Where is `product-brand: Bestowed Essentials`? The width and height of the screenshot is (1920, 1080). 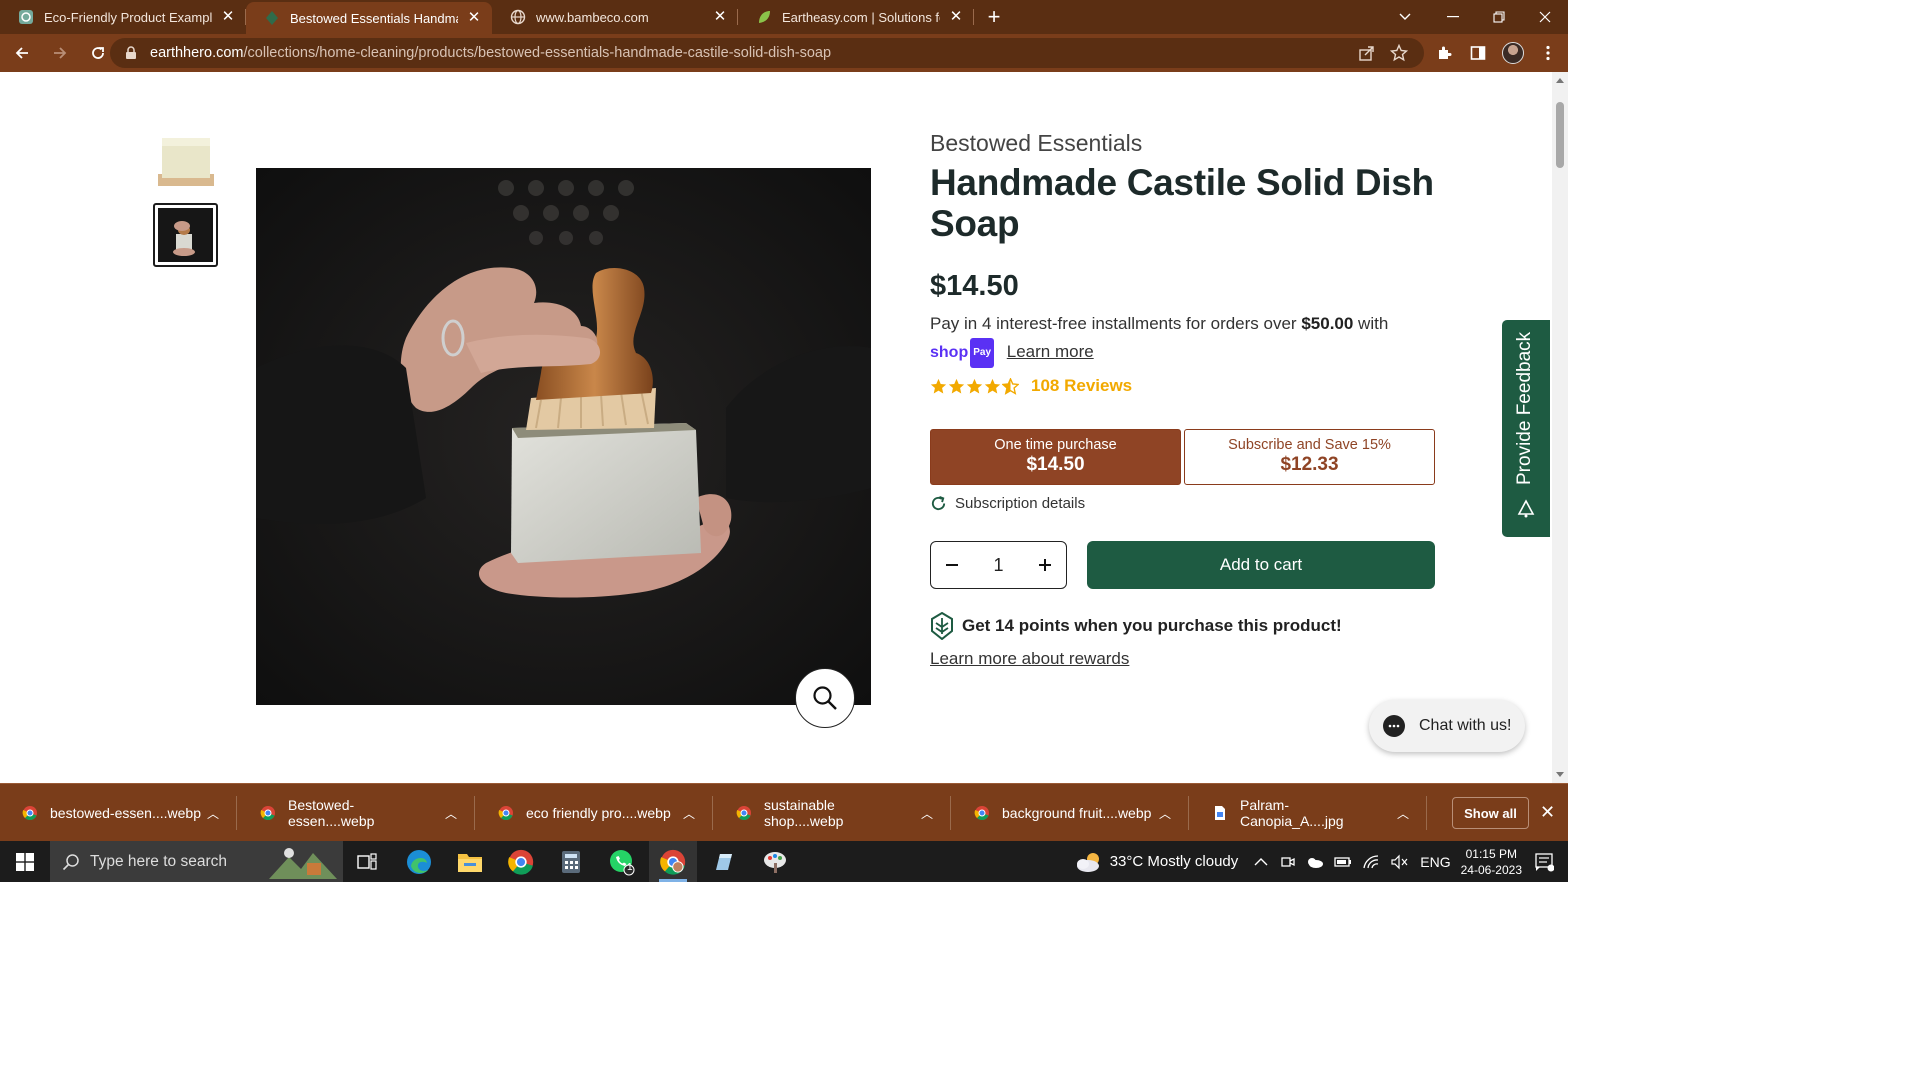 product-brand: Bestowed Essentials is located at coordinates (1036, 143).